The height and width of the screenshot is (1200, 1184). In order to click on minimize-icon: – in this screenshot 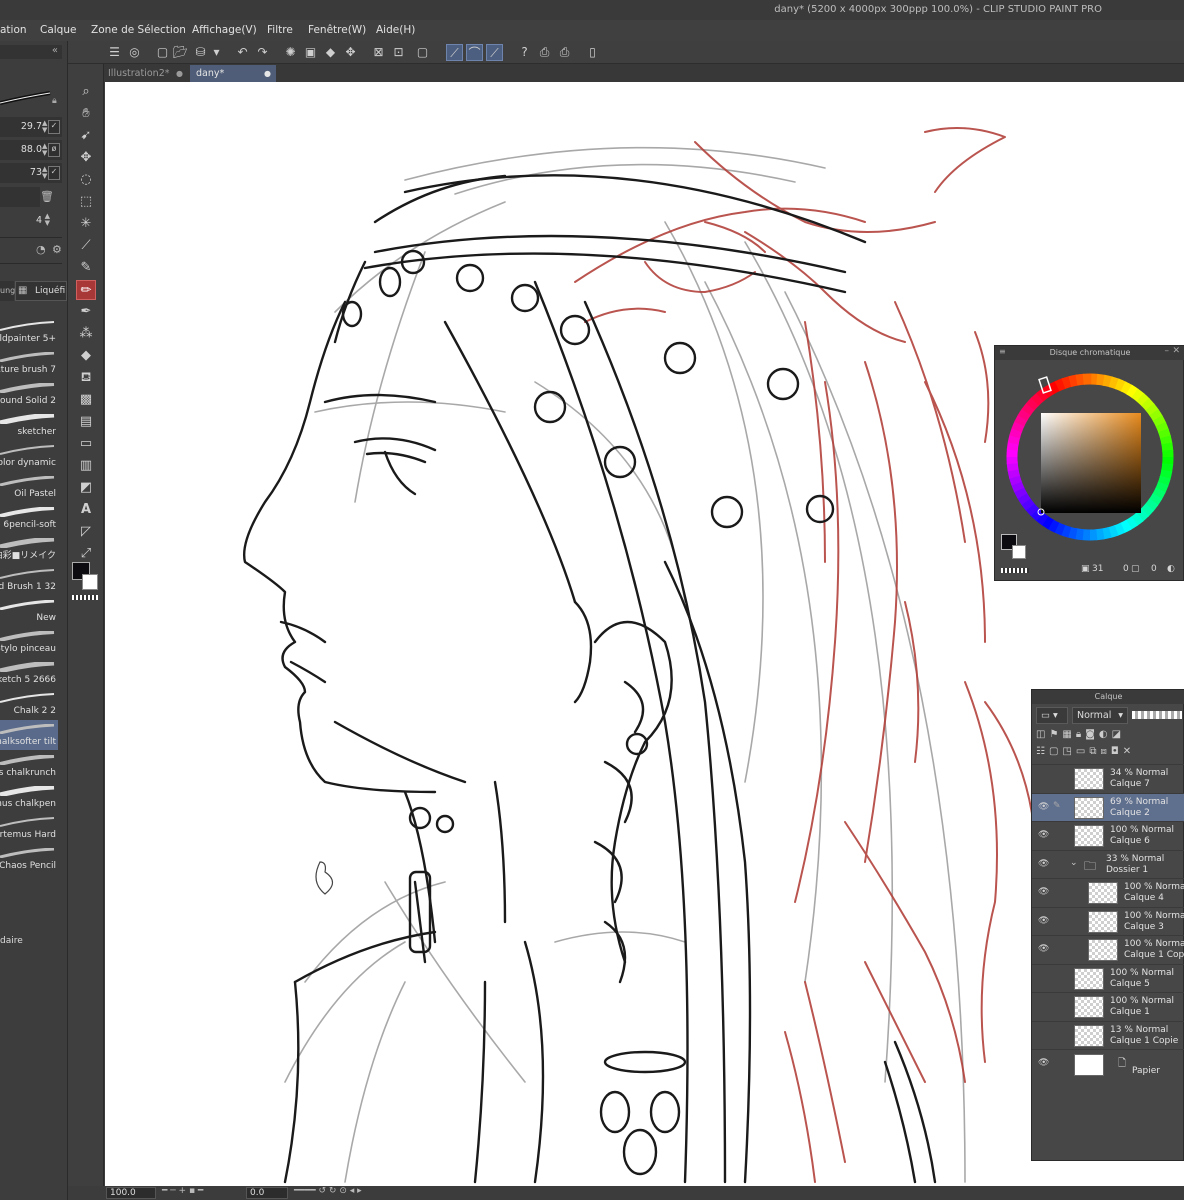, I will do `click(1167, 351)`.